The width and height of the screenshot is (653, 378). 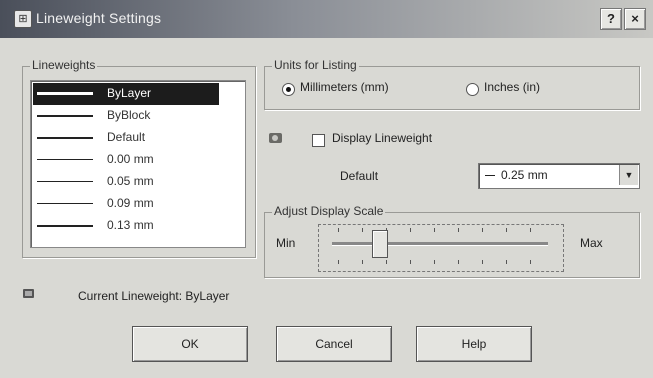 I want to click on list-item-label: ByBlock, so click(x=129, y=115).